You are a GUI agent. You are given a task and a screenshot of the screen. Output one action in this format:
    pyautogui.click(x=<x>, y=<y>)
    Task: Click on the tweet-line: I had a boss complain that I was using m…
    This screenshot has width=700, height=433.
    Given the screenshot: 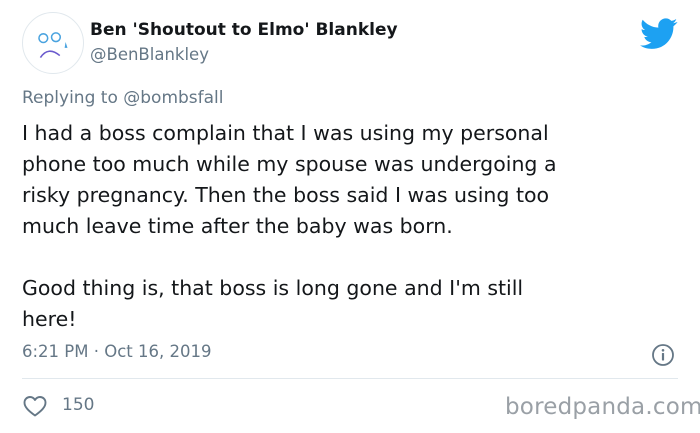 What is the action you would take?
    pyautogui.click(x=285, y=133)
    